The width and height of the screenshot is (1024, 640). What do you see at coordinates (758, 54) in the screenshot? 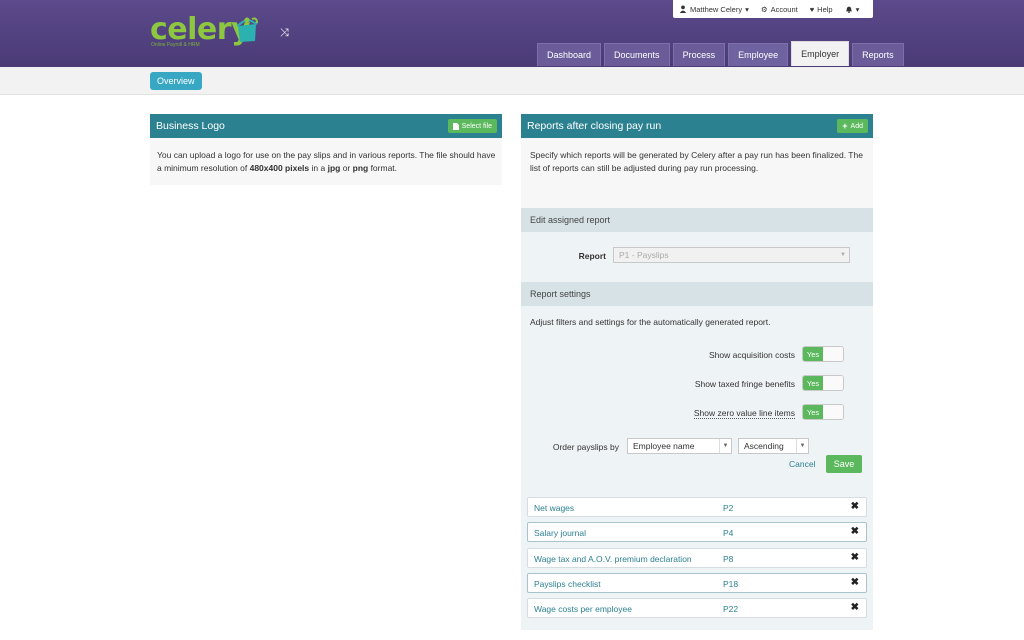
I see `tab-employee: Employee` at bounding box center [758, 54].